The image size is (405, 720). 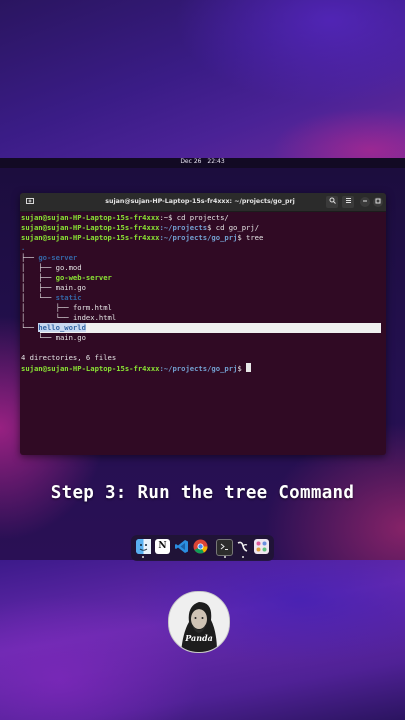 I want to click on search-icon, so click(x=332, y=202).